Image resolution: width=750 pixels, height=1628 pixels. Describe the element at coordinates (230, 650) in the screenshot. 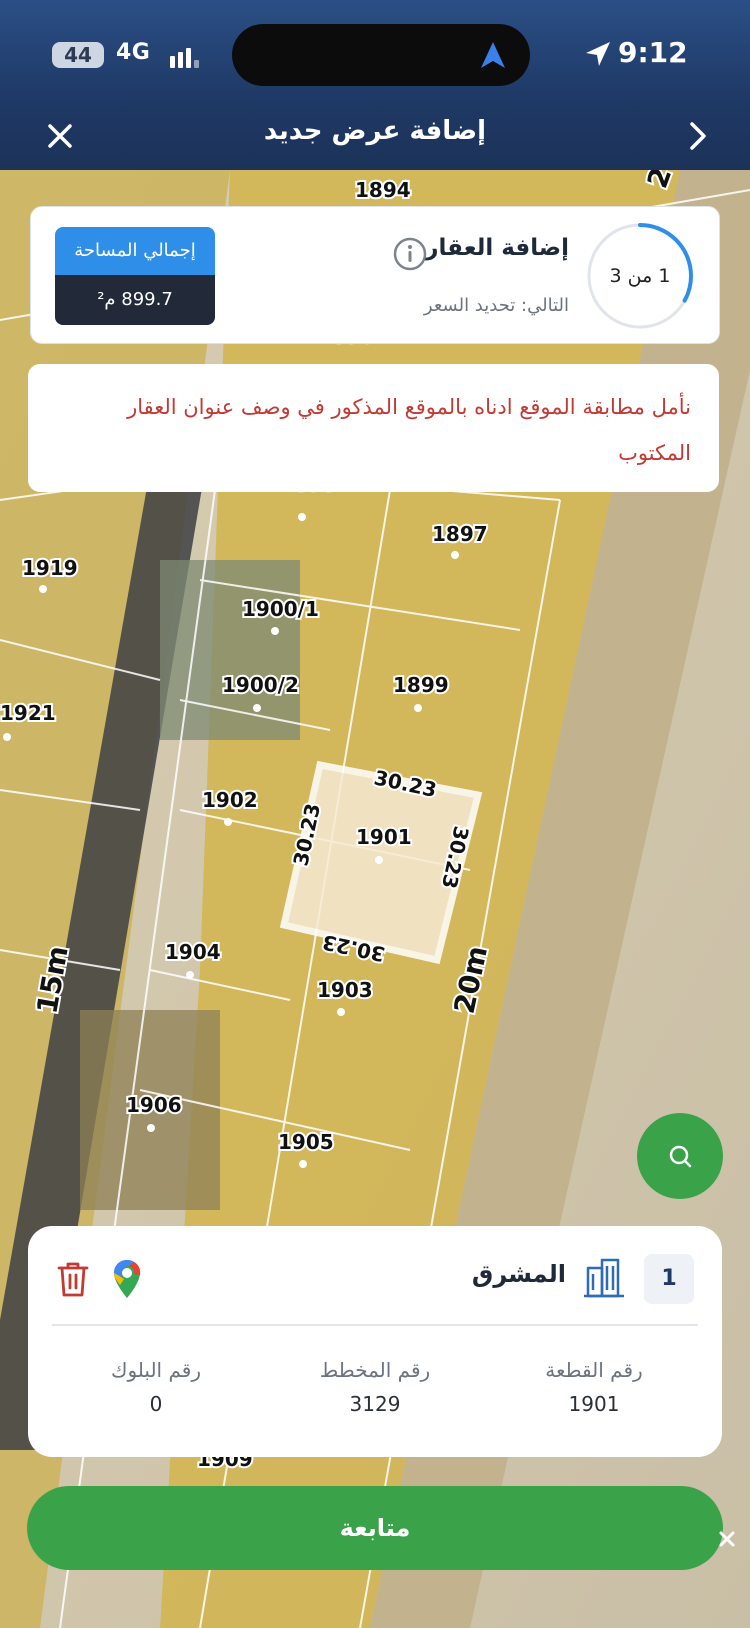

I see `building-block` at that location.